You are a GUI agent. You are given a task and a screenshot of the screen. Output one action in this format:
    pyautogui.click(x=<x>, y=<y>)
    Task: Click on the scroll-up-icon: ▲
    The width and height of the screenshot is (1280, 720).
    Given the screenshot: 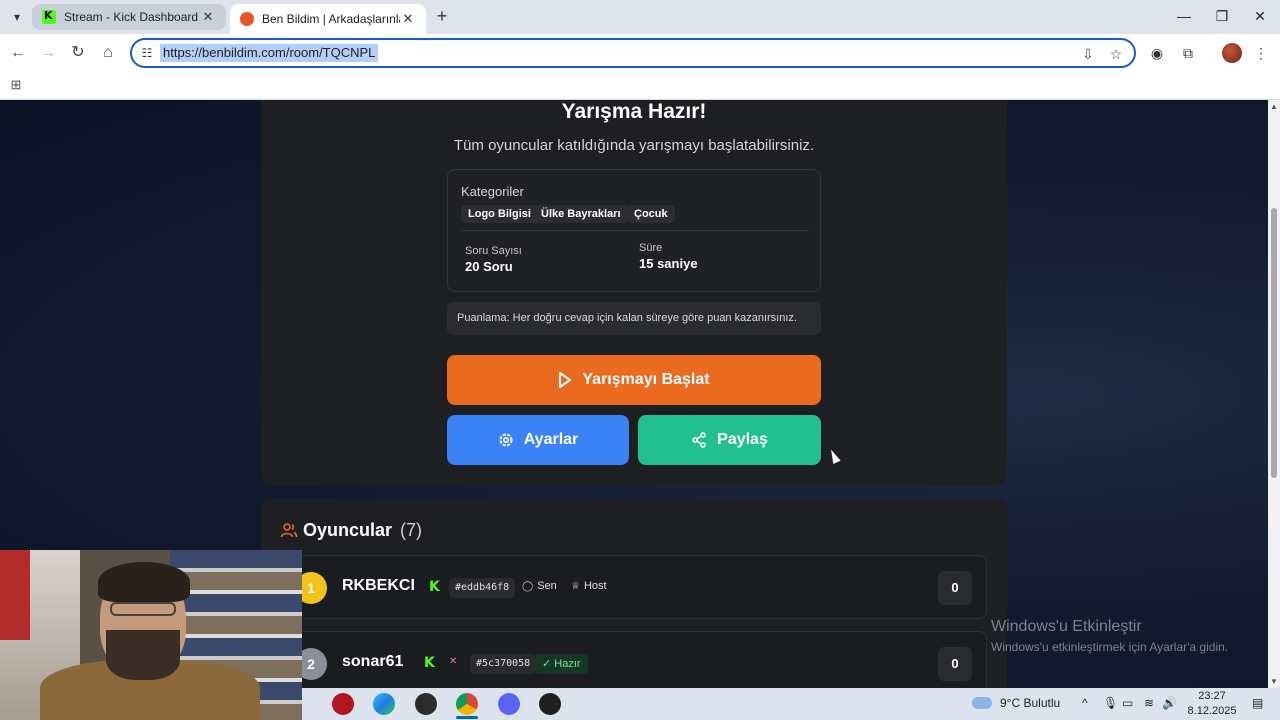 What is the action you would take?
    pyautogui.click(x=1274, y=106)
    